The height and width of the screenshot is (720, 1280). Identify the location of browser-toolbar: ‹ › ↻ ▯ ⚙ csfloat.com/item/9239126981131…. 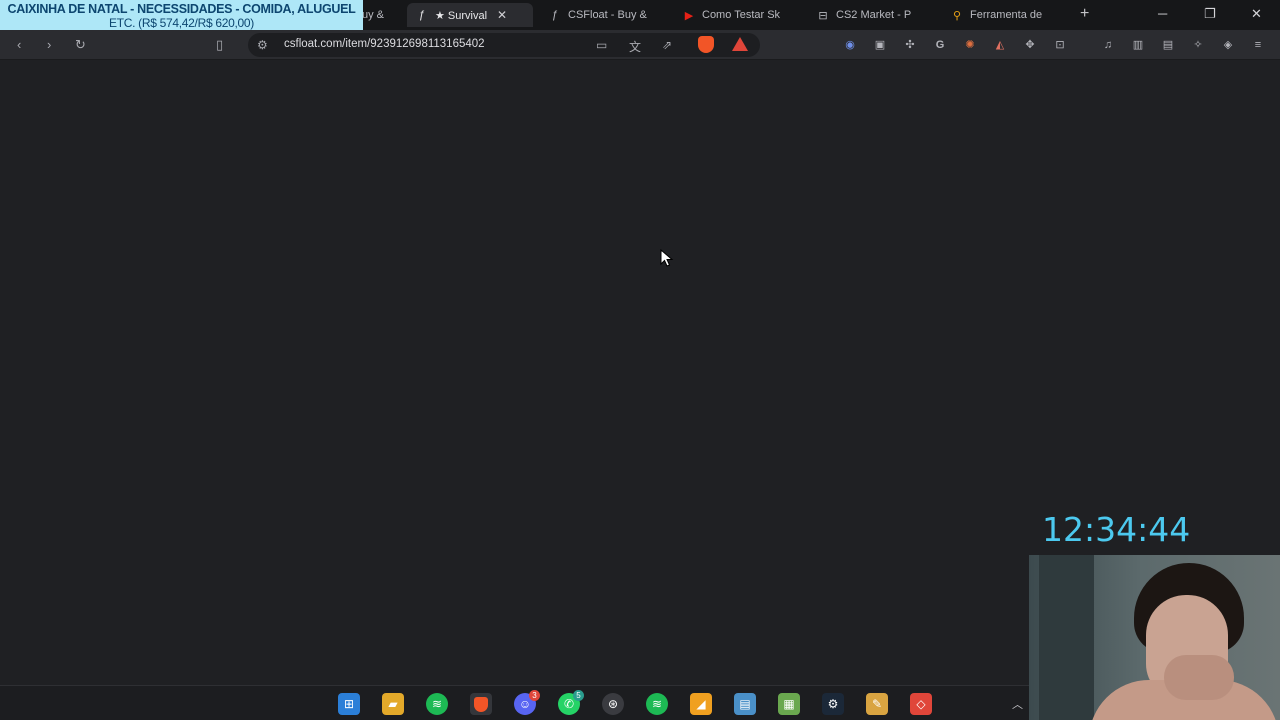
(640, 45).